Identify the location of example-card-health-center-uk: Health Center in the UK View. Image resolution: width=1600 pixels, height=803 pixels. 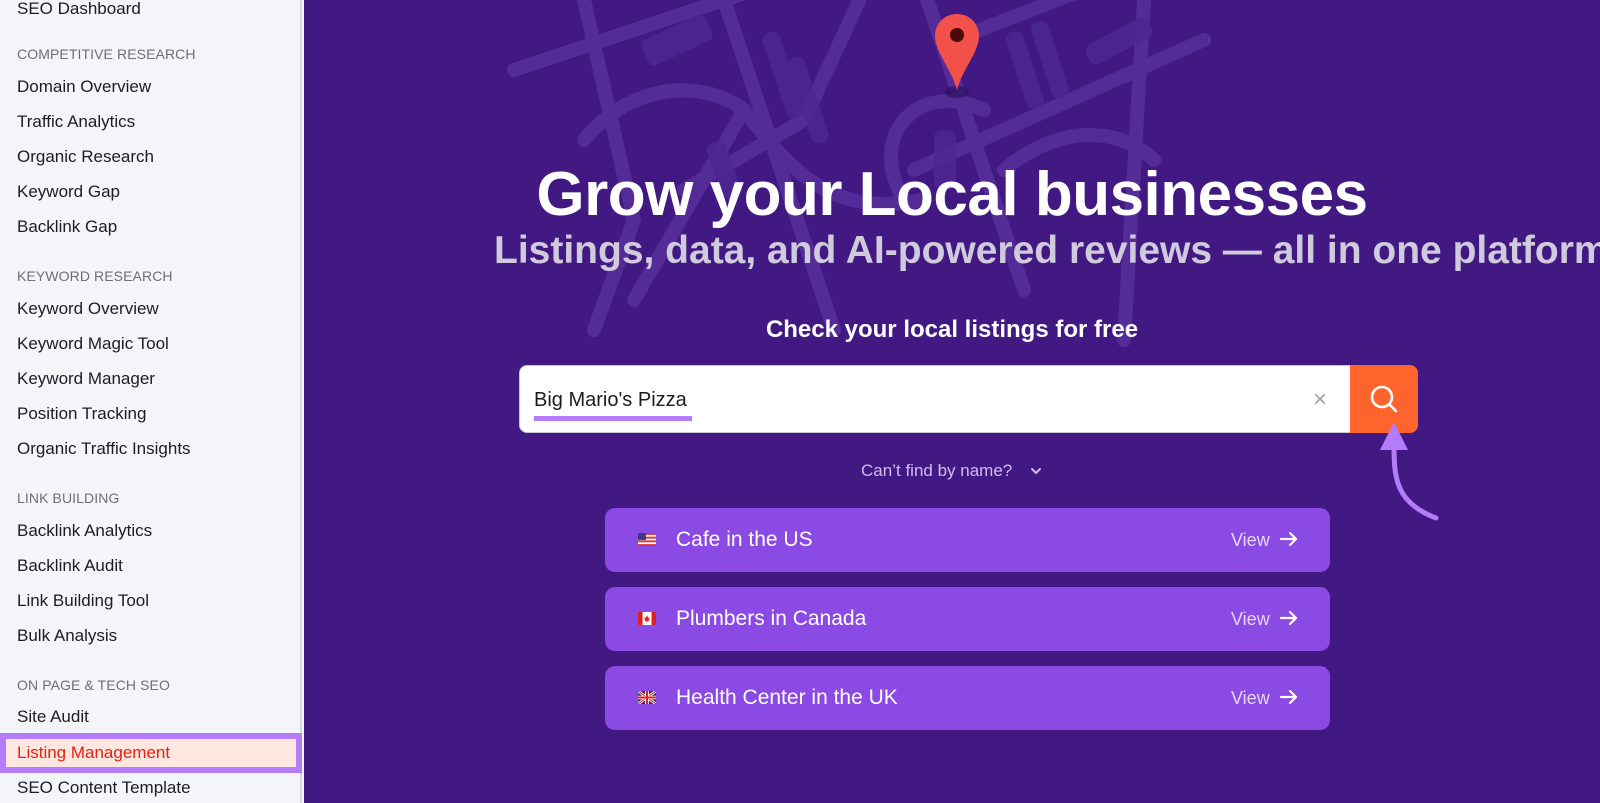
(967, 698).